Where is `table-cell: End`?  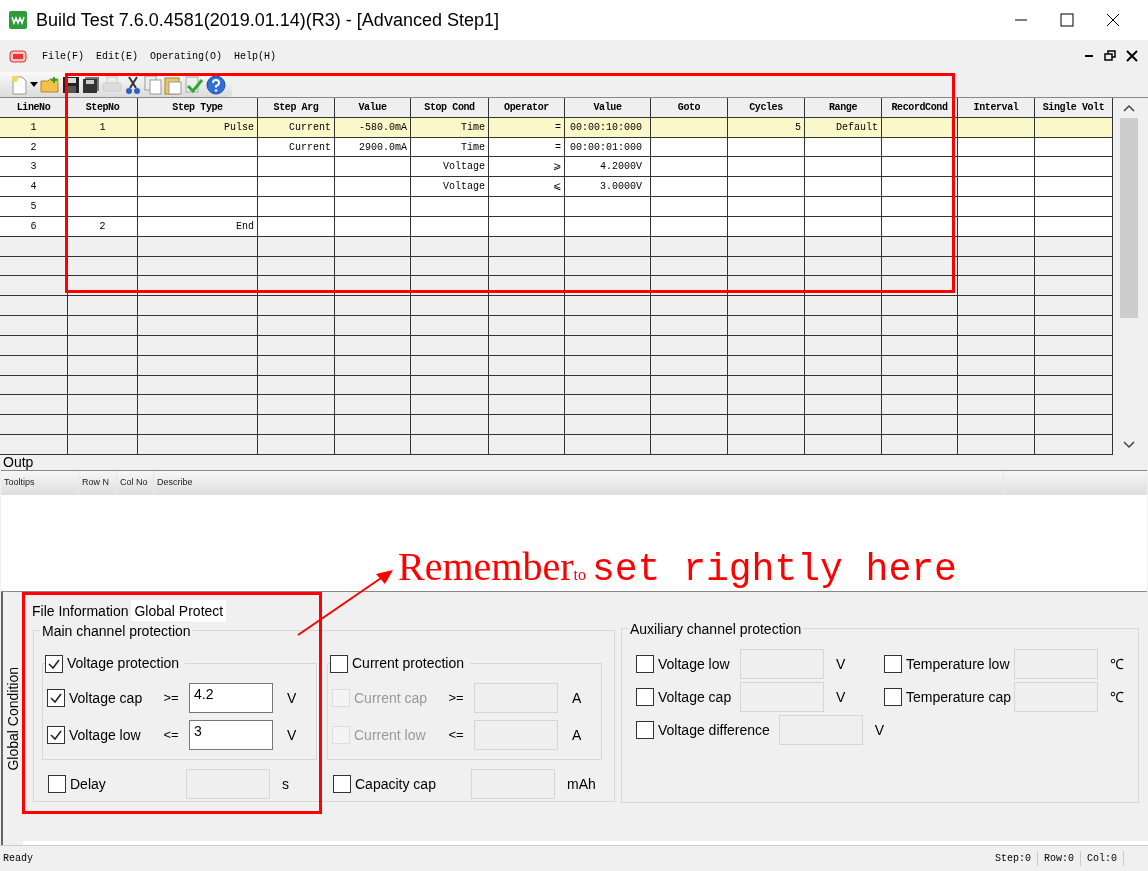
table-cell: End is located at coordinates (198, 226).